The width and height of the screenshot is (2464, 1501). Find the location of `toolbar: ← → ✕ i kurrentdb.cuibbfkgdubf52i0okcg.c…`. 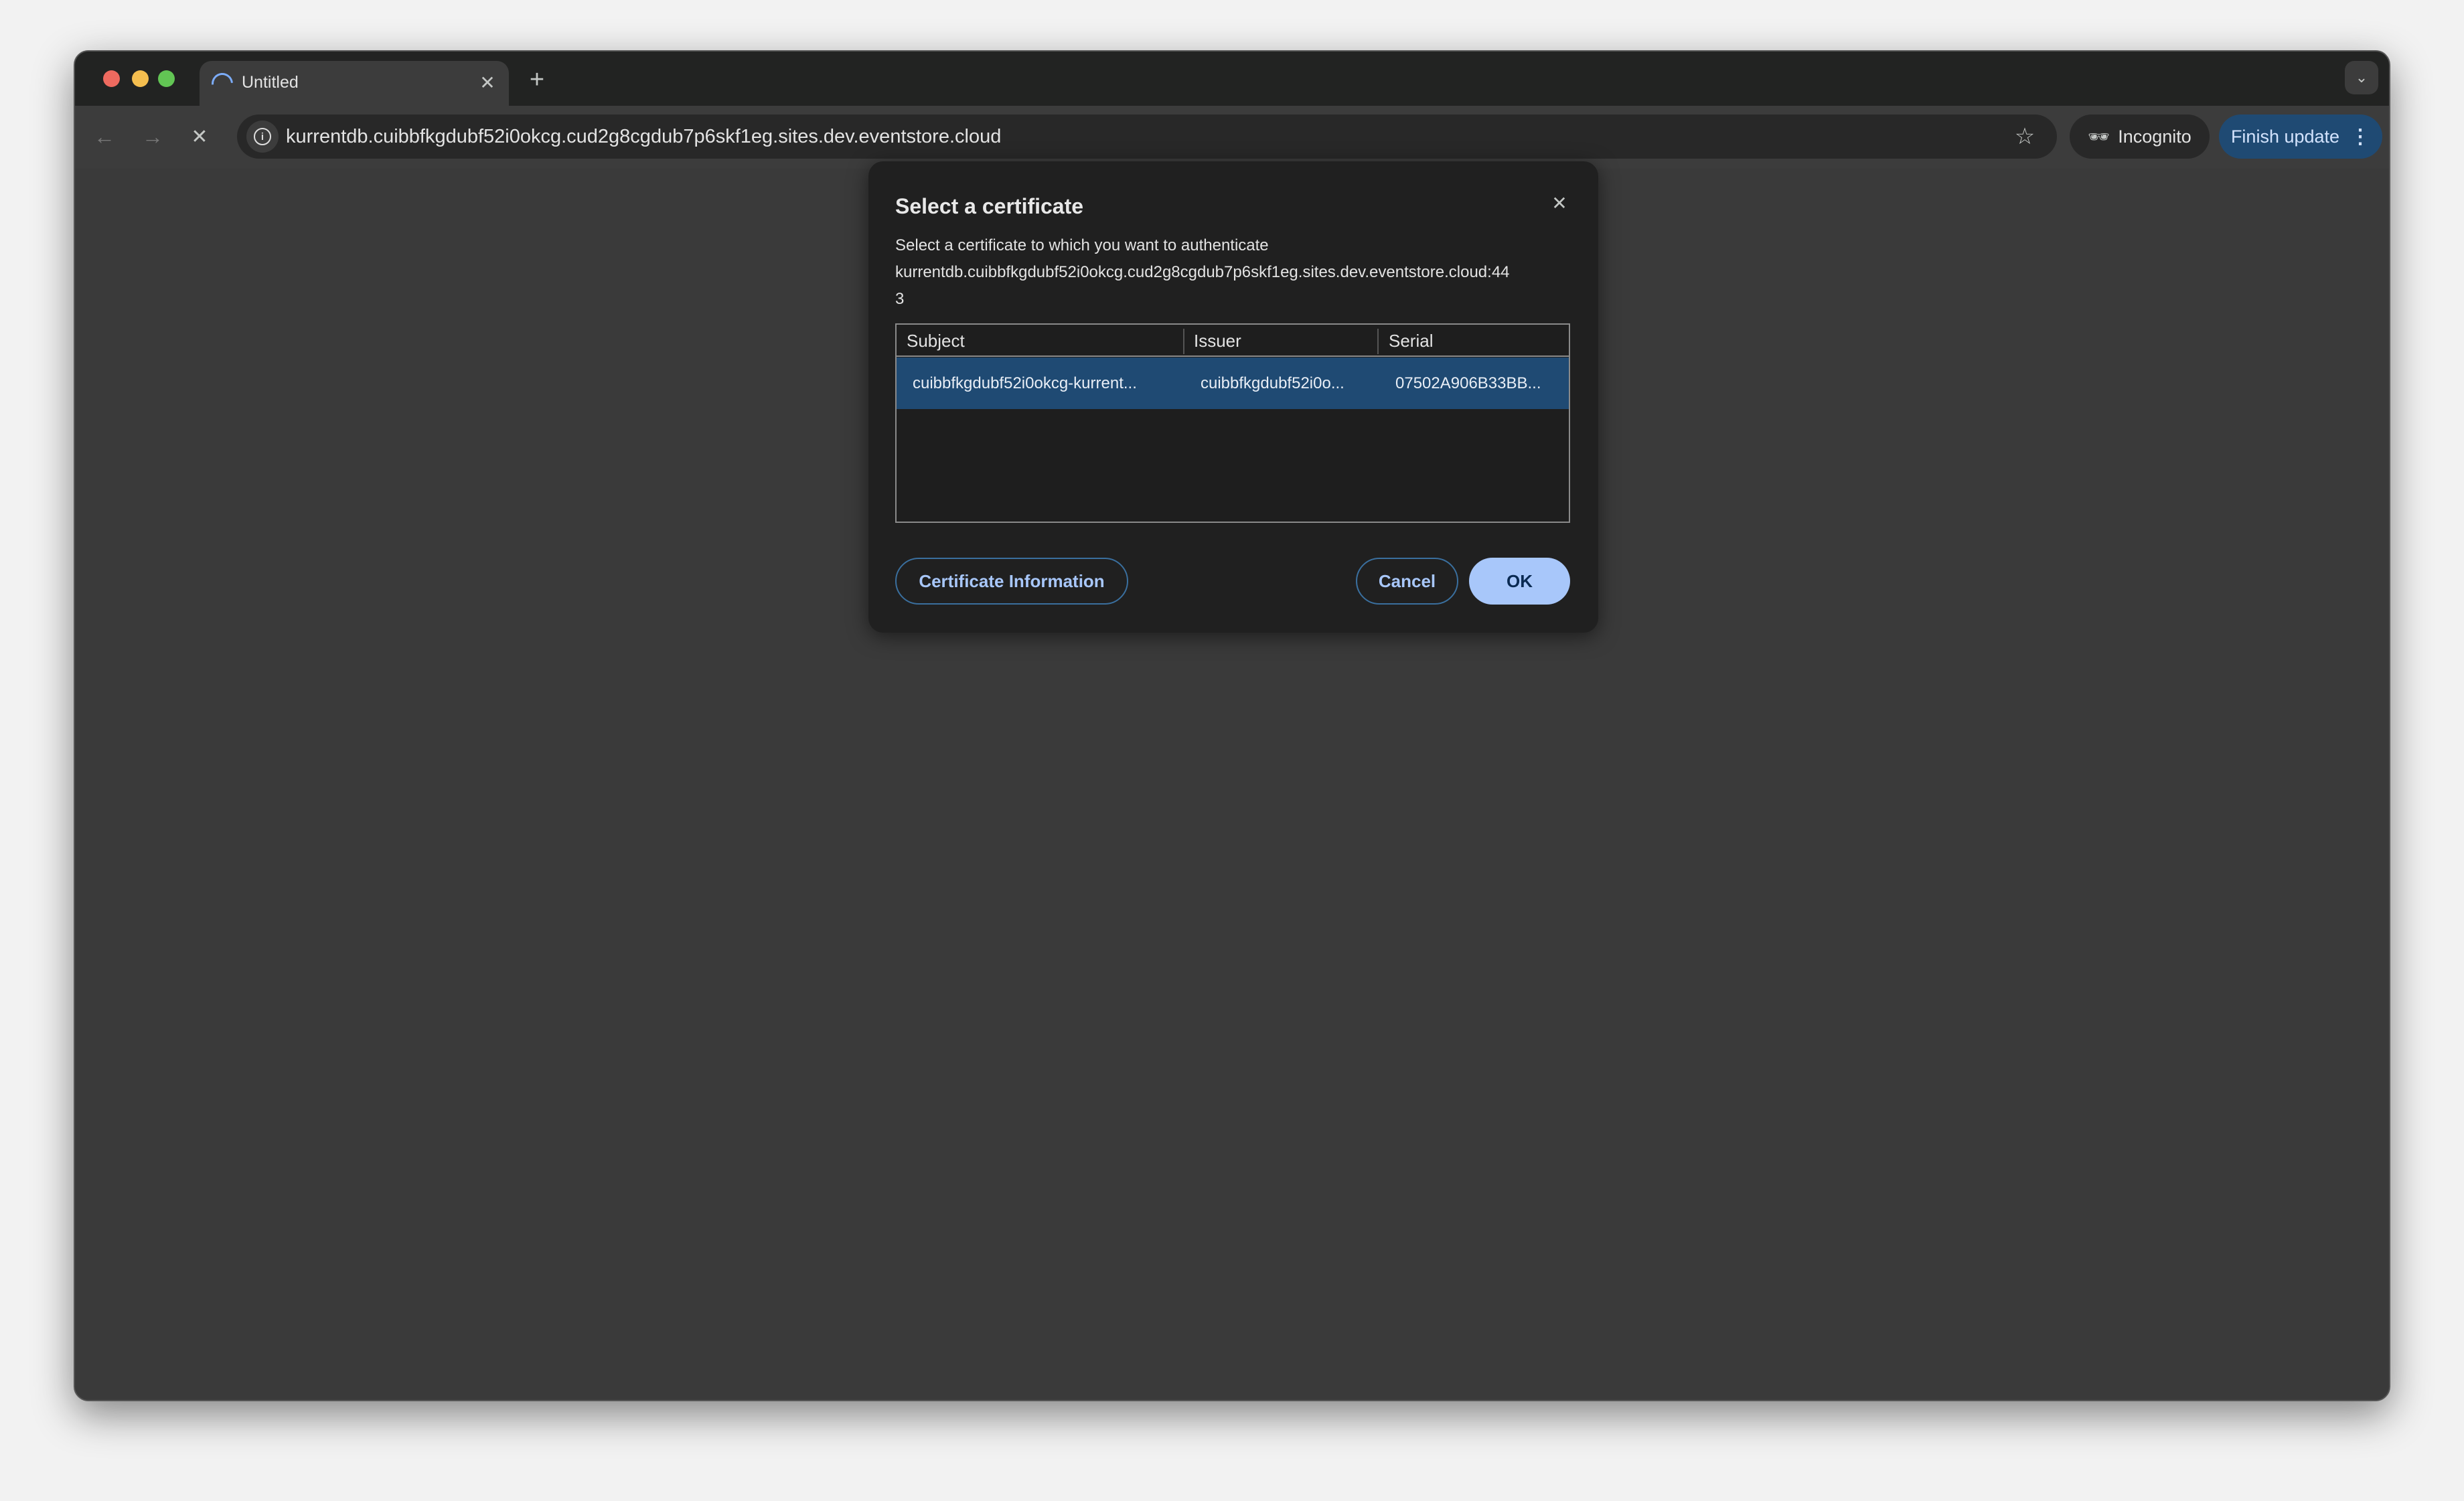

toolbar: ← → ✕ i kurrentdb.cuibbfkgdubf52i0okcg.c… is located at coordinates (1232, 137).